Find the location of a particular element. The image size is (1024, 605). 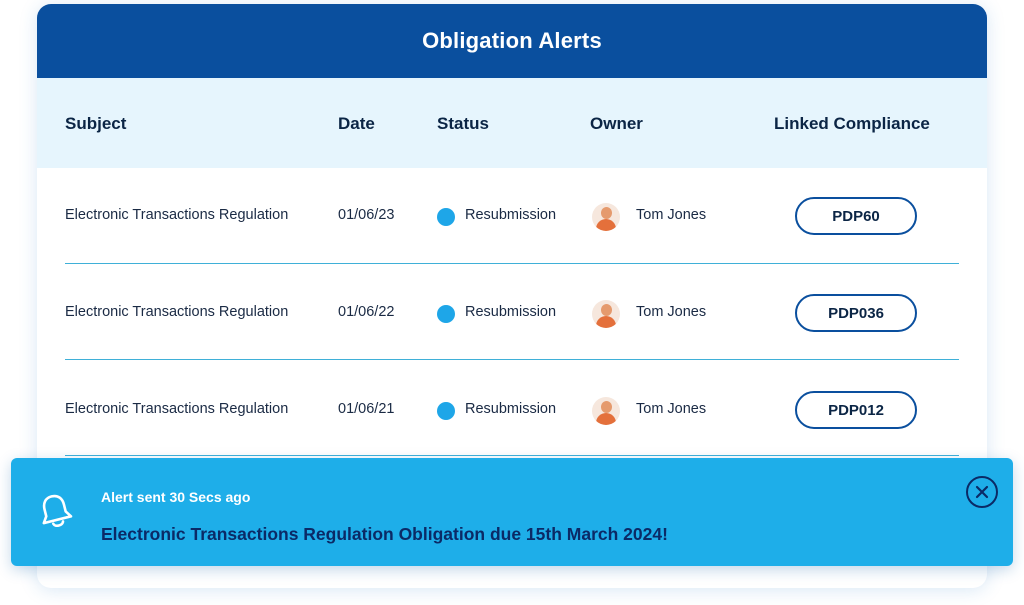

linked-compliance-button: PDP036 is located at coordinates (856, 313).